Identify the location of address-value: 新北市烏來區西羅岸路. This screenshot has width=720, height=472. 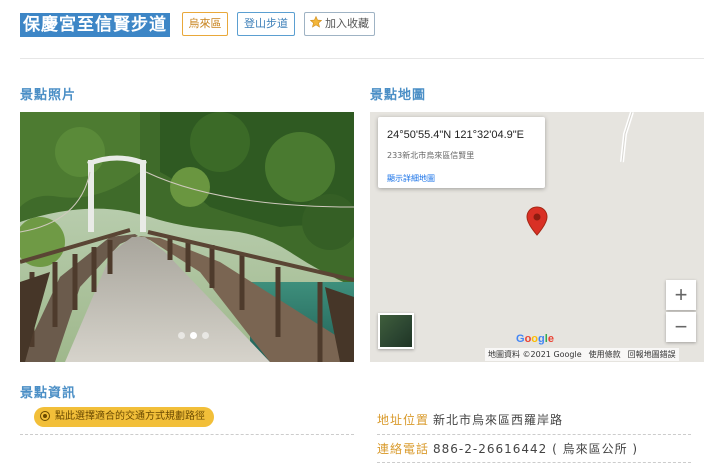
(498, 420).